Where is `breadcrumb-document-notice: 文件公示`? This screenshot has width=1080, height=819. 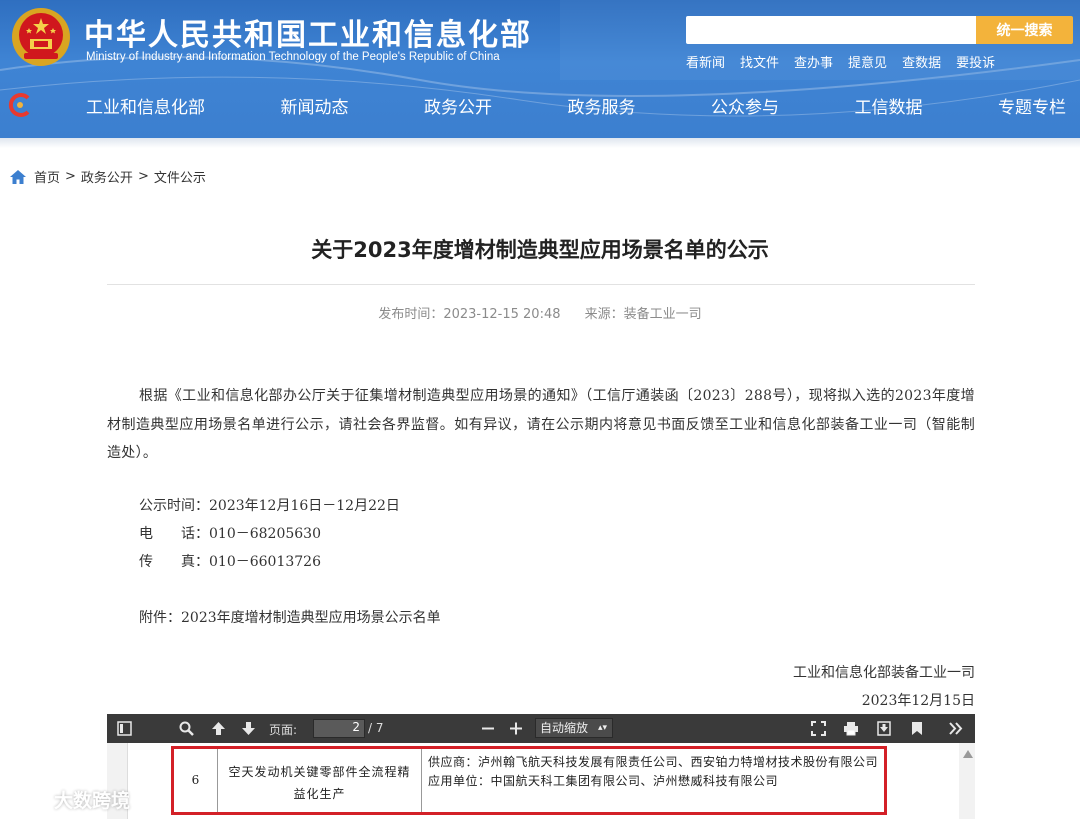
breadcrumb-document-notice: 文件公示 is located at coordinates (180, 176).